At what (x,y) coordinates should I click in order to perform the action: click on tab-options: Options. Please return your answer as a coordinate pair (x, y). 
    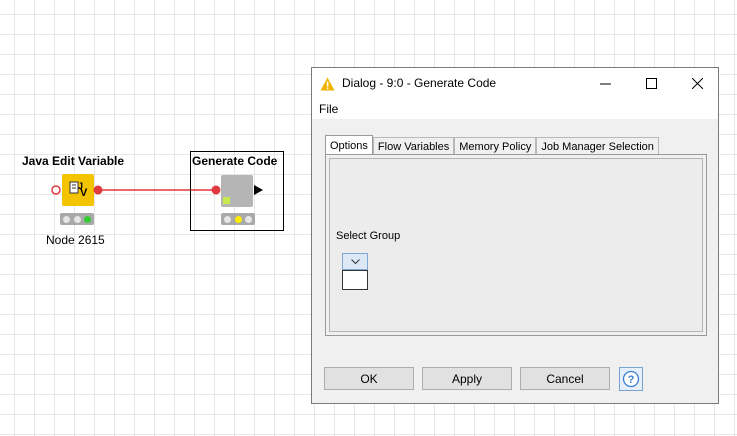
    Looking at the image, I should click on (349, 145).